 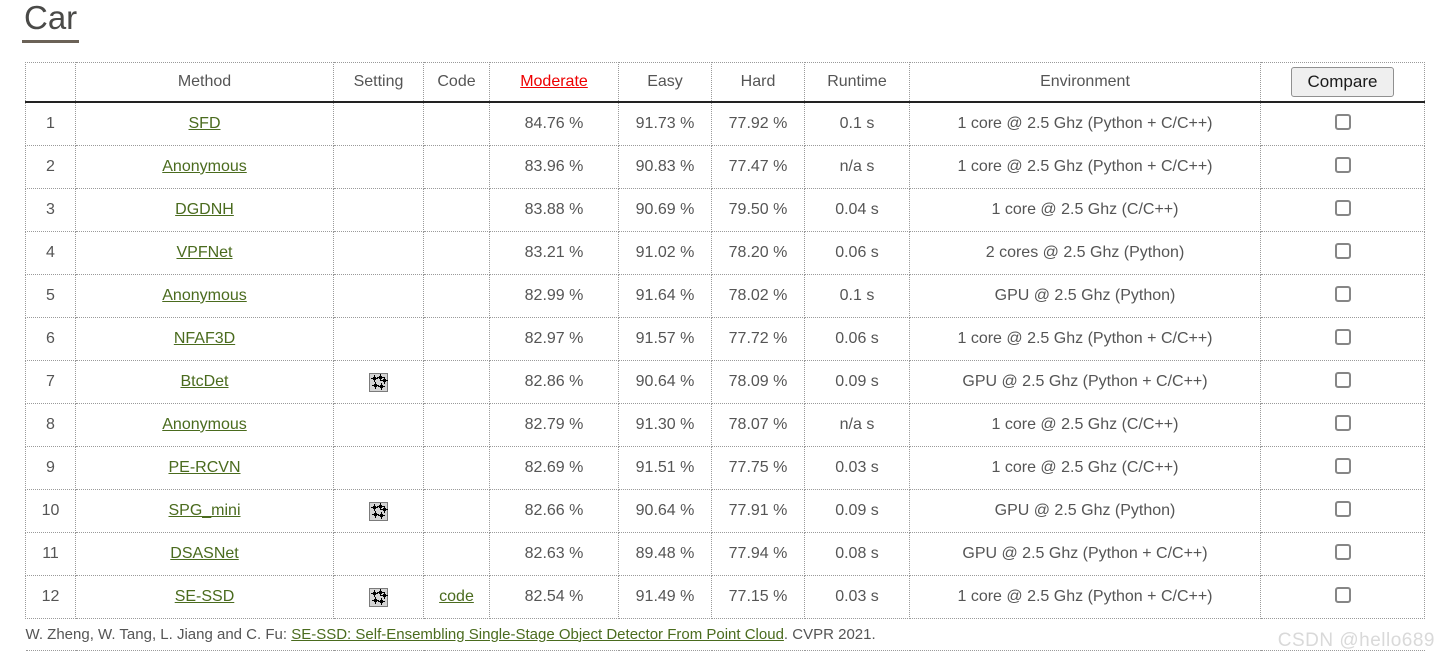 I want to click on rank-label: 10, so click(x=50, y=510).